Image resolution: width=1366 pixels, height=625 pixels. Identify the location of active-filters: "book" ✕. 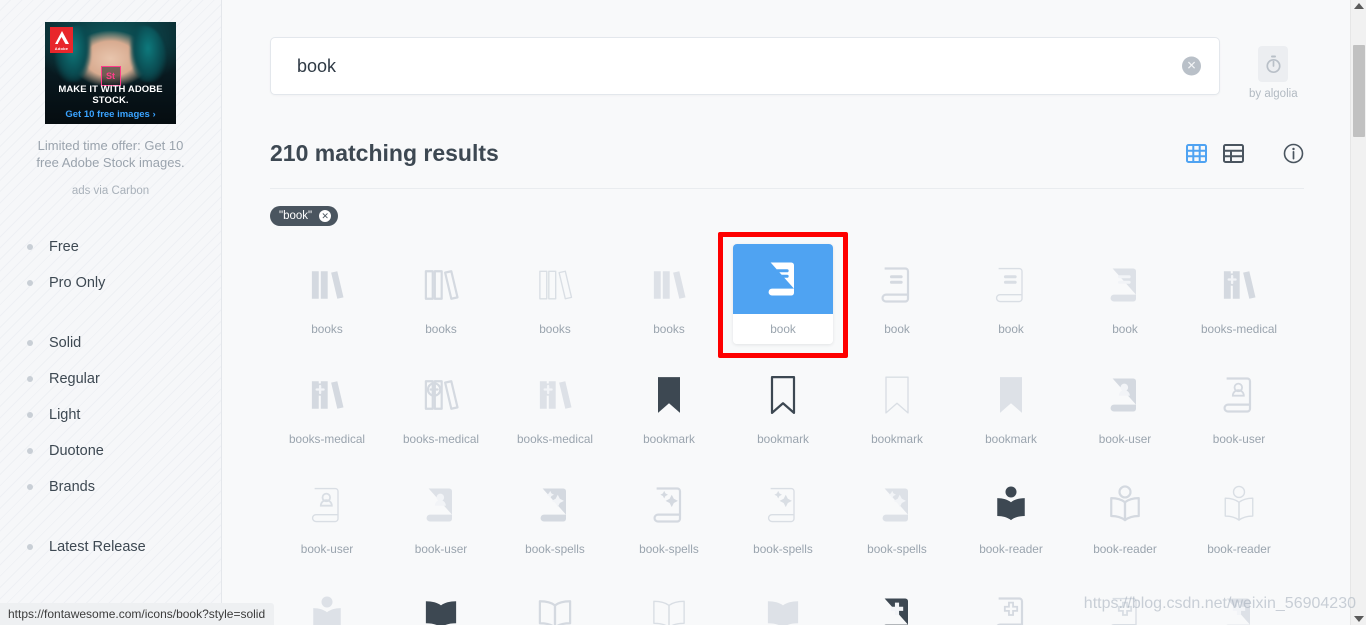
(794, 207).